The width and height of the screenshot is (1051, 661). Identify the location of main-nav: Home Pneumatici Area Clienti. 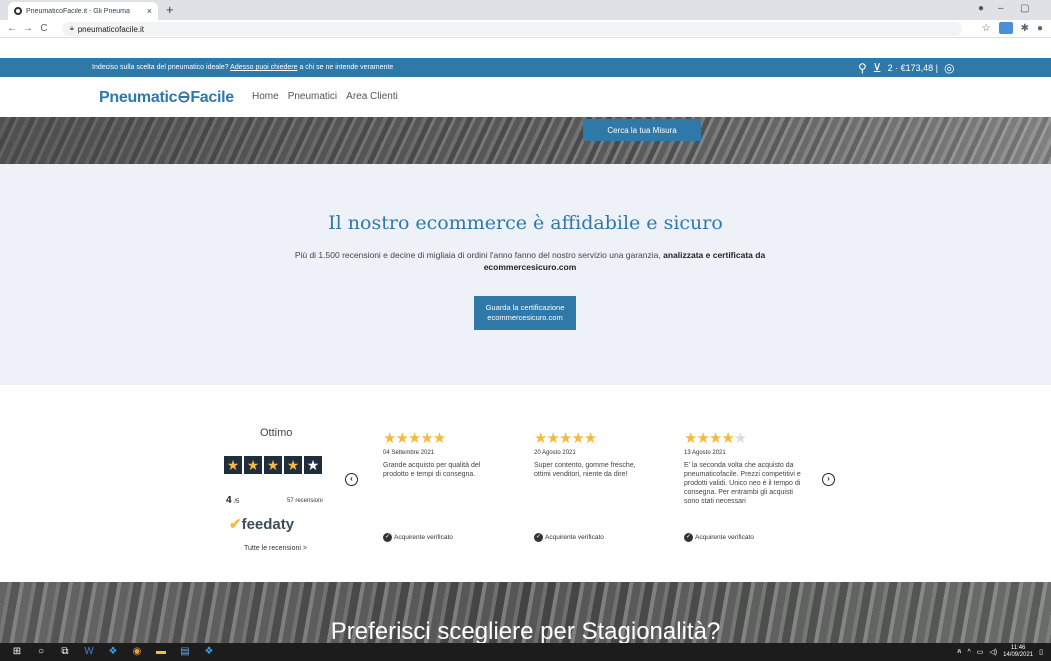
(325, 96).